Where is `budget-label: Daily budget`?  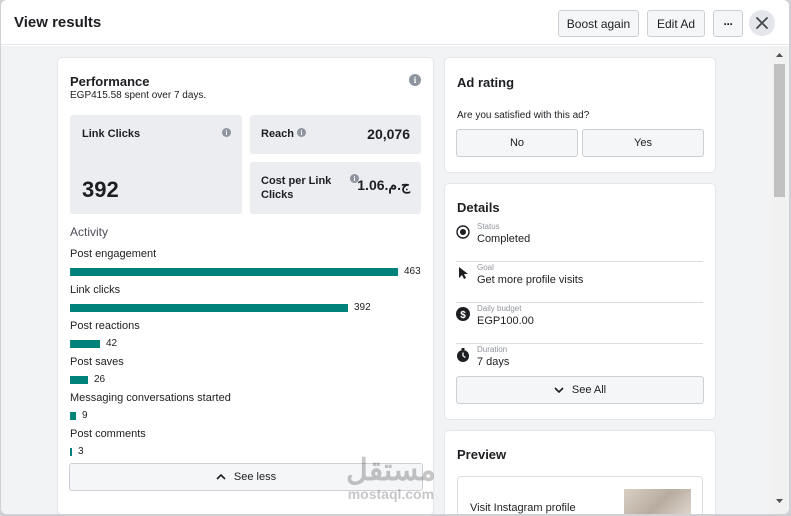
budget-label: Daily budget is located at coordinates (499, 308).